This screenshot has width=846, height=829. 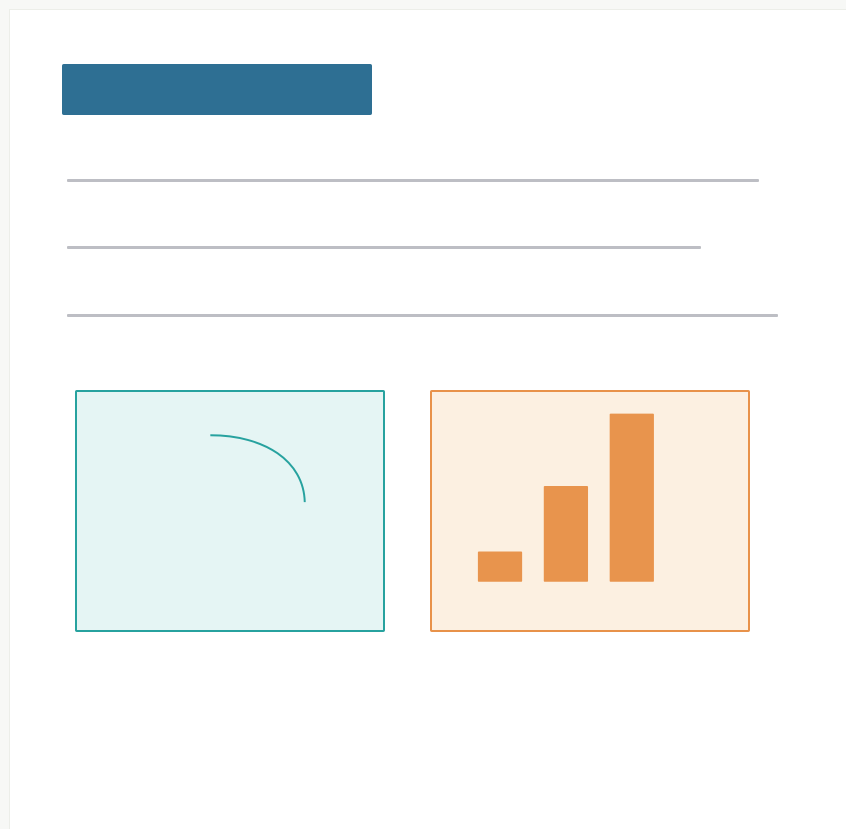 I want to click on arc-icon, so click(x=258, y=468).